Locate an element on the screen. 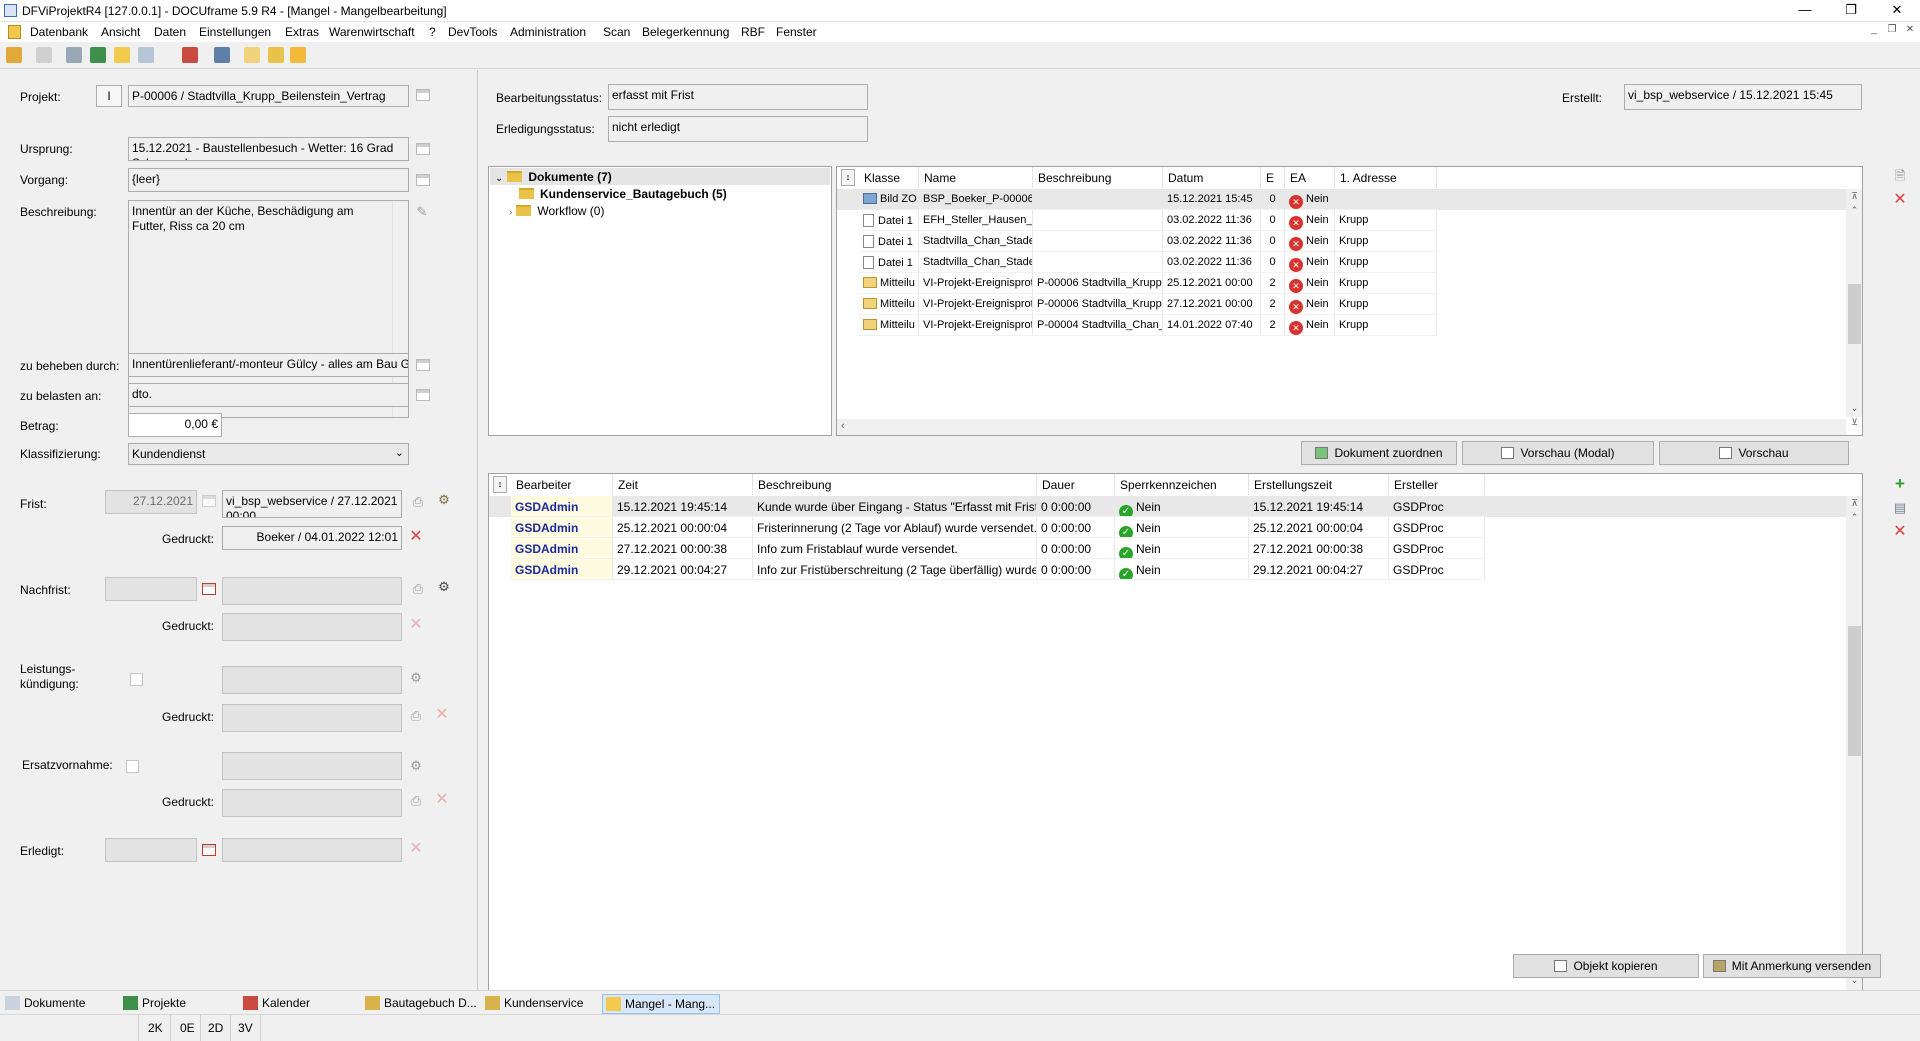  menu-einstellungen: Einstellungen is located at coordinates (235, 32).